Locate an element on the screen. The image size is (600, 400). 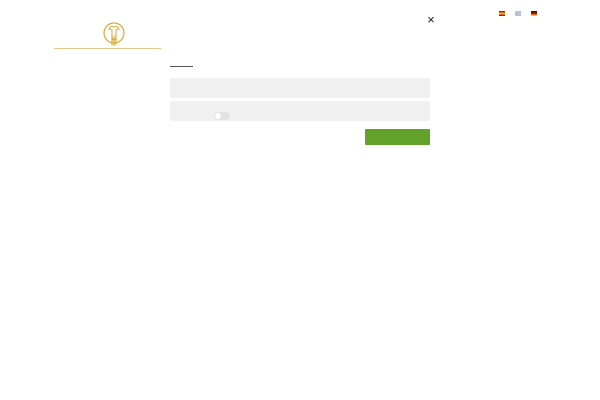
uk-flag-icon is located at coordinates (518, 13).